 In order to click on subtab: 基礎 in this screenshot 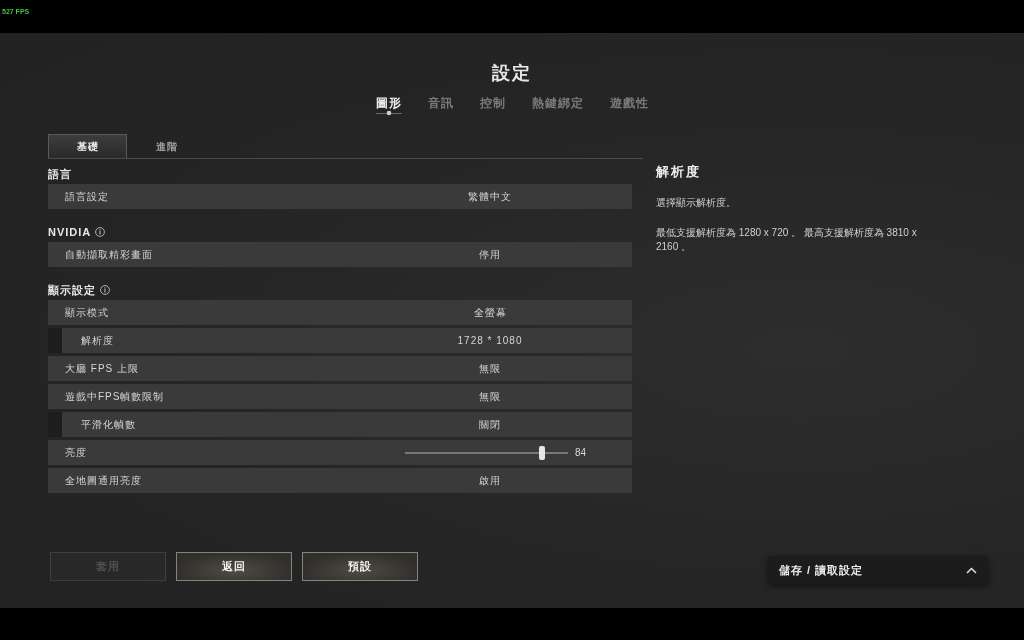, I will do `click(87, 146)`.